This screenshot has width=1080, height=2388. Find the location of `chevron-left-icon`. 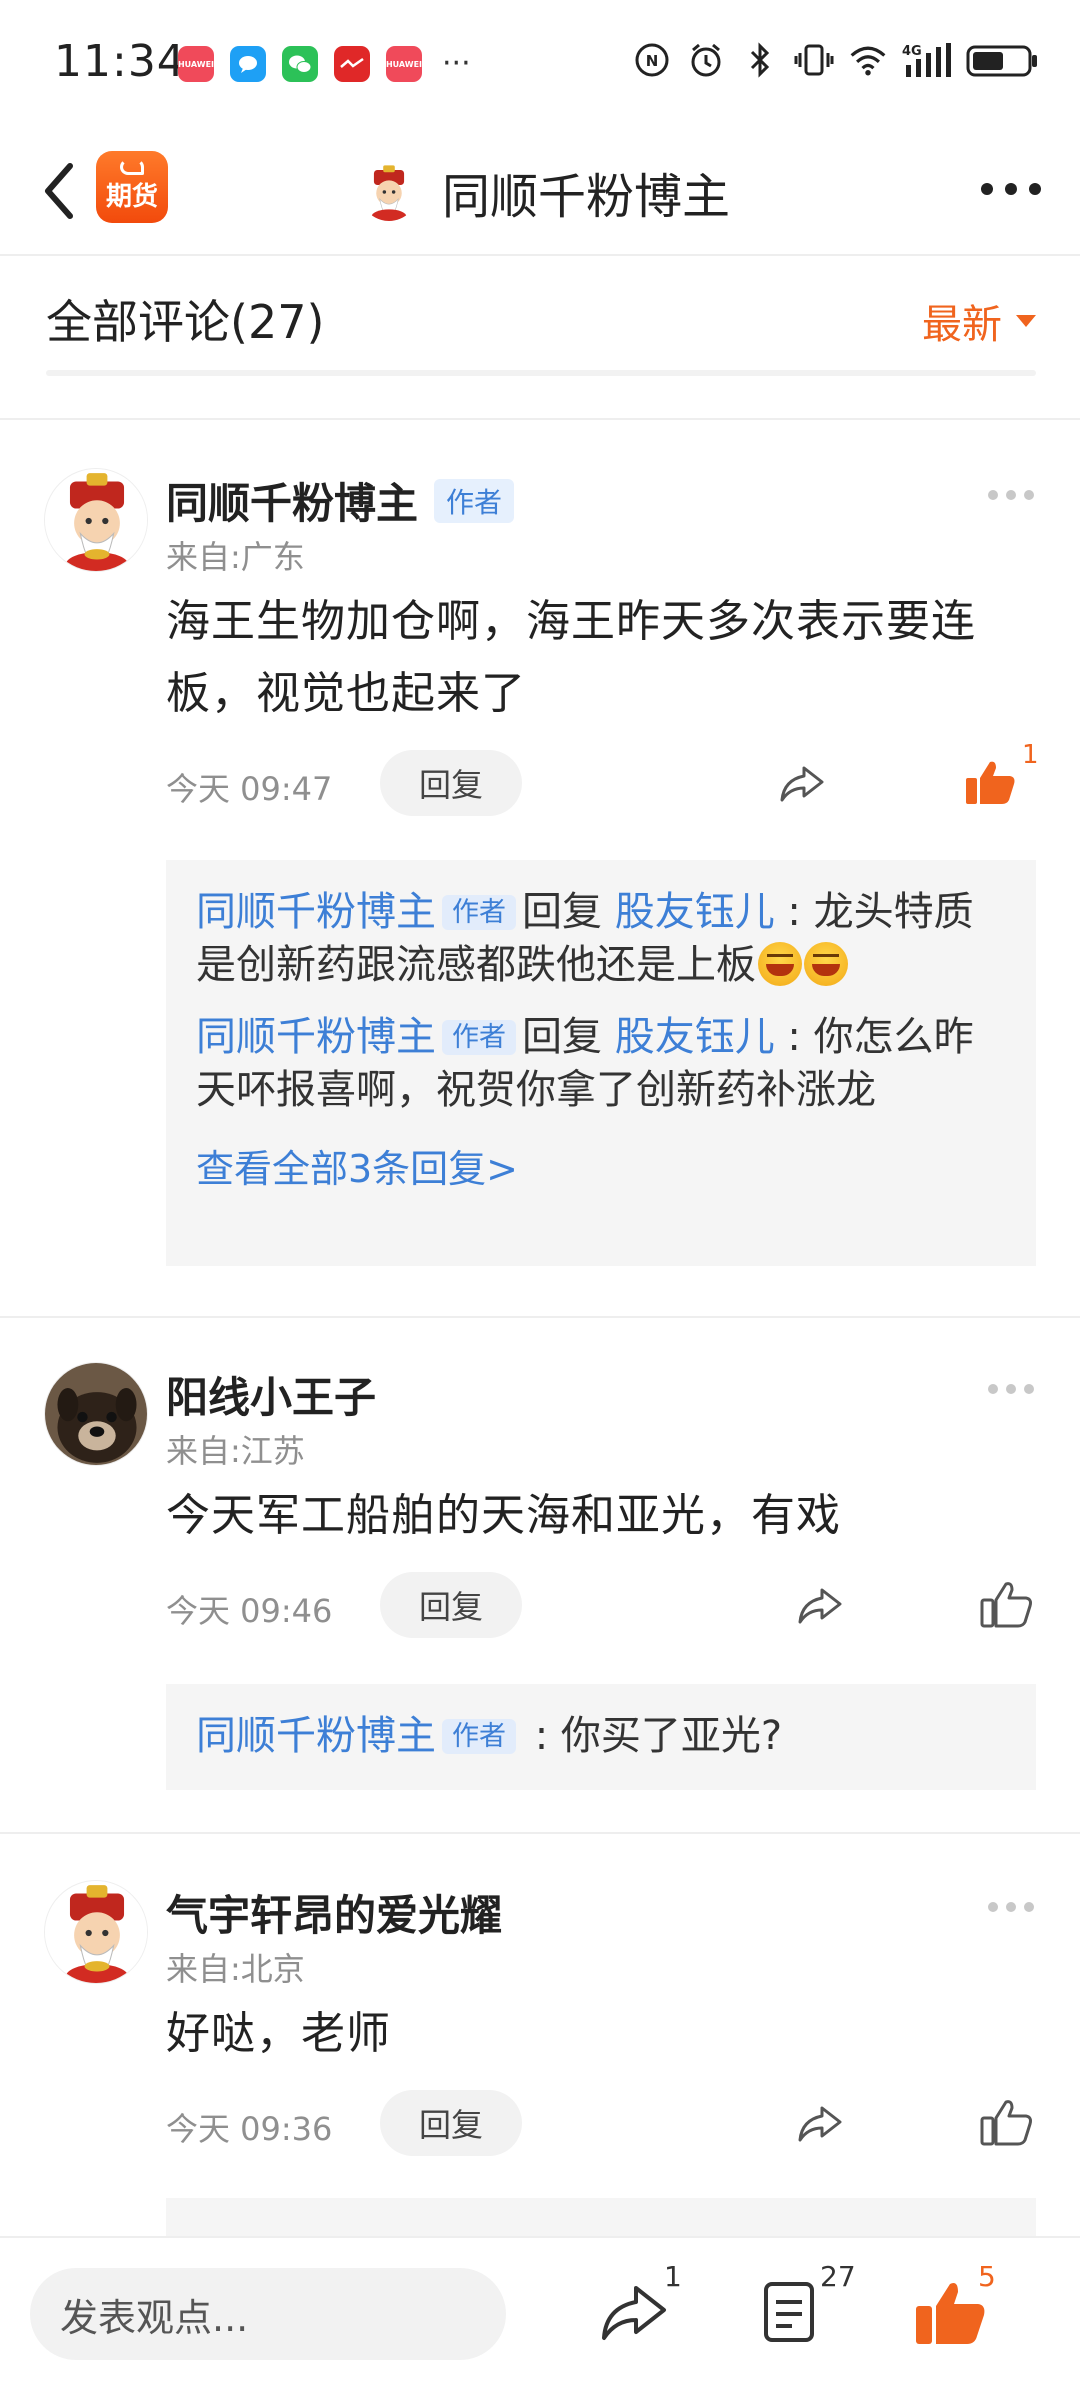

chevron-left-icon is located at coordinates (59, 191).